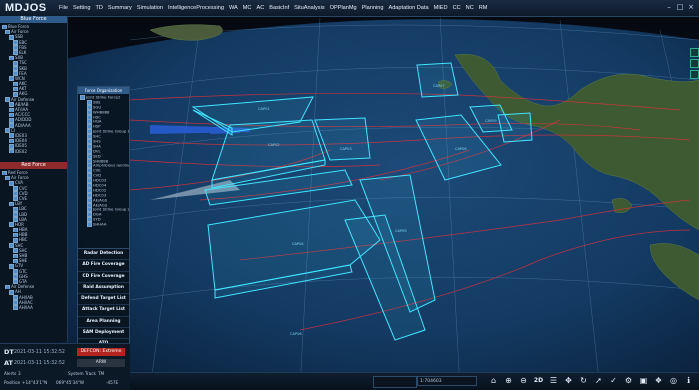  What do you see at coordinates (12, 382) in the screenshot?
I see `position-label: Position` at bounding box center [12, 382].